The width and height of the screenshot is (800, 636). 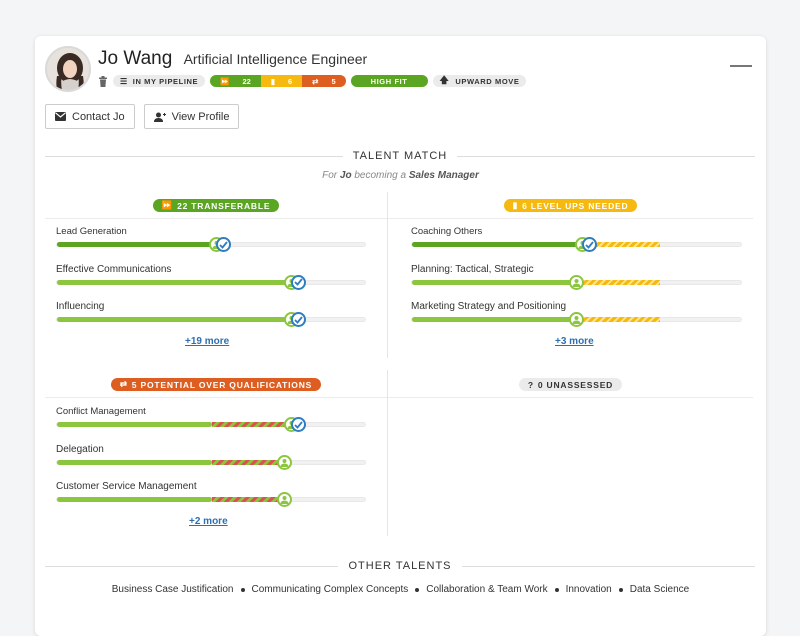 What do you see at coordinates (103, 81) in the screenshot?
I see `trash-icon` at bounding box center [103, 81].